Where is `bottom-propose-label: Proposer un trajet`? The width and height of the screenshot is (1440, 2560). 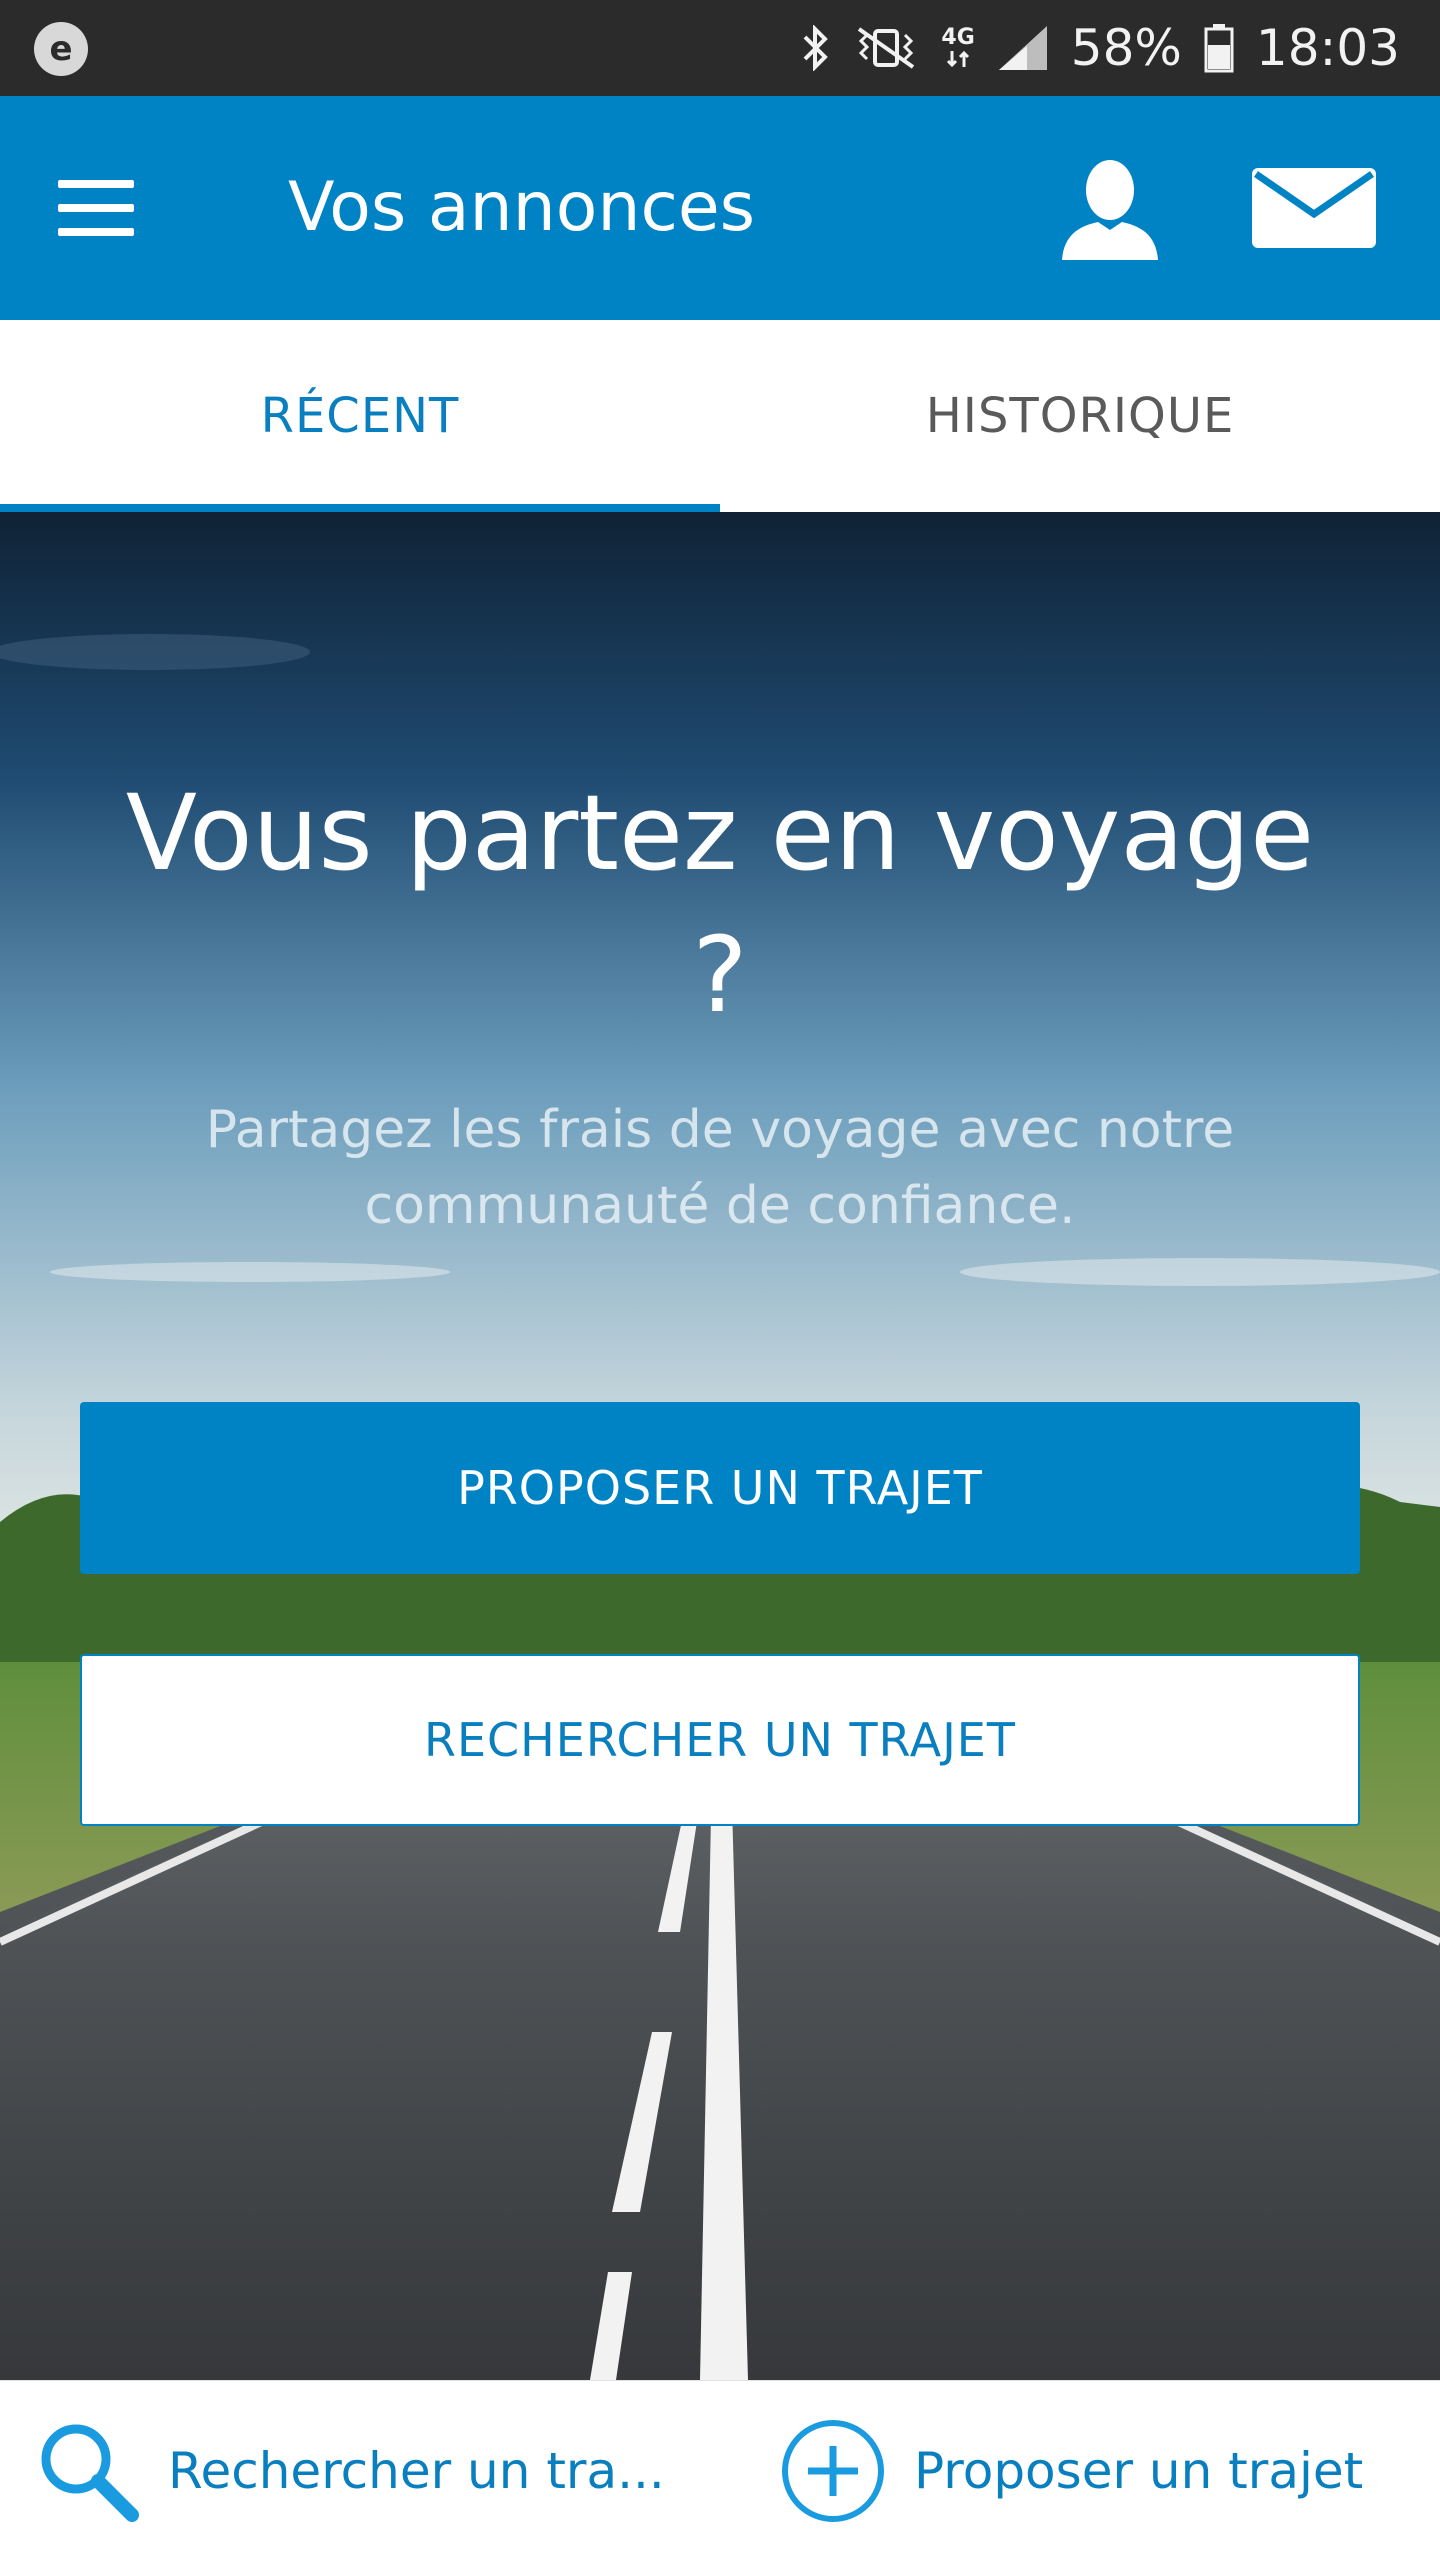 bottom-propose-label: Proposer un trajet is located at coordinates (1139, 2471).